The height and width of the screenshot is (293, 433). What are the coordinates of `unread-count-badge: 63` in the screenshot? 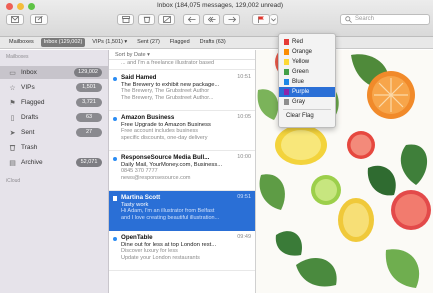 It's located at (89, 117).